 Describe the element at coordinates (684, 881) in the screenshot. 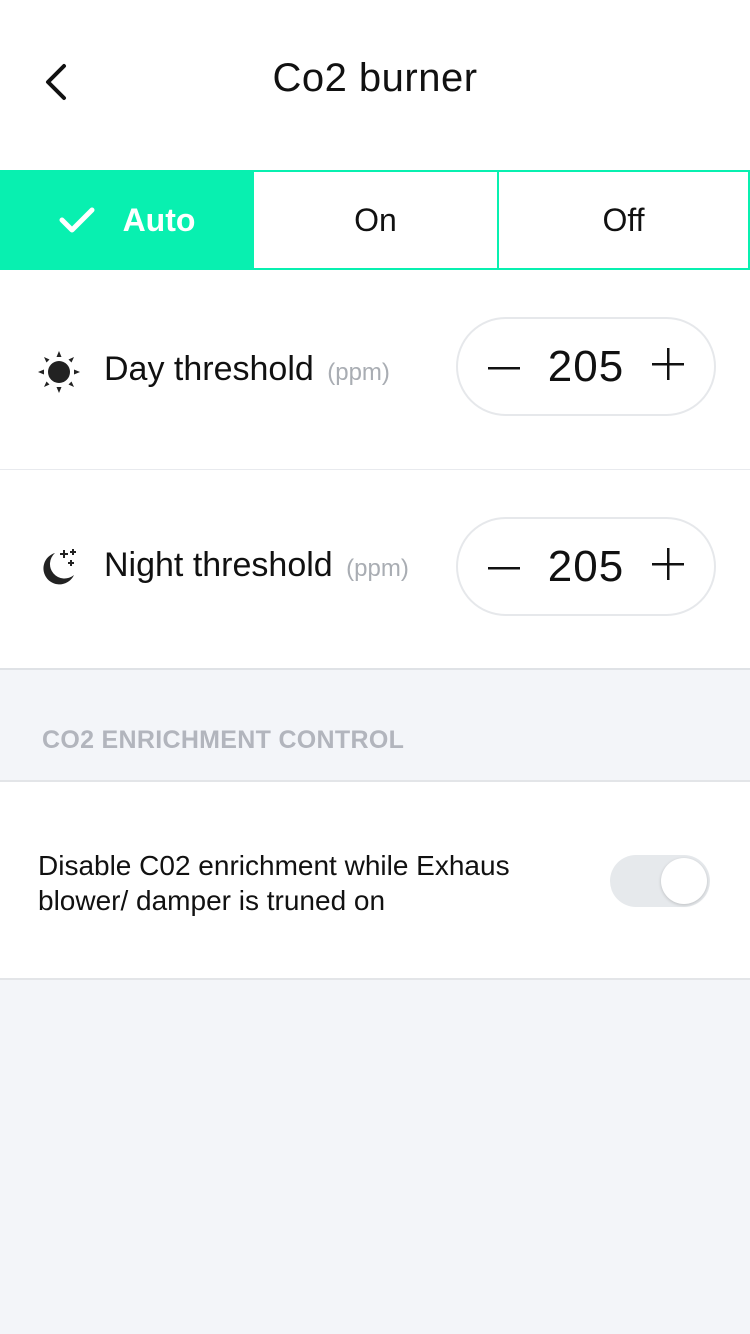

I see `toggle-knob` at that location.